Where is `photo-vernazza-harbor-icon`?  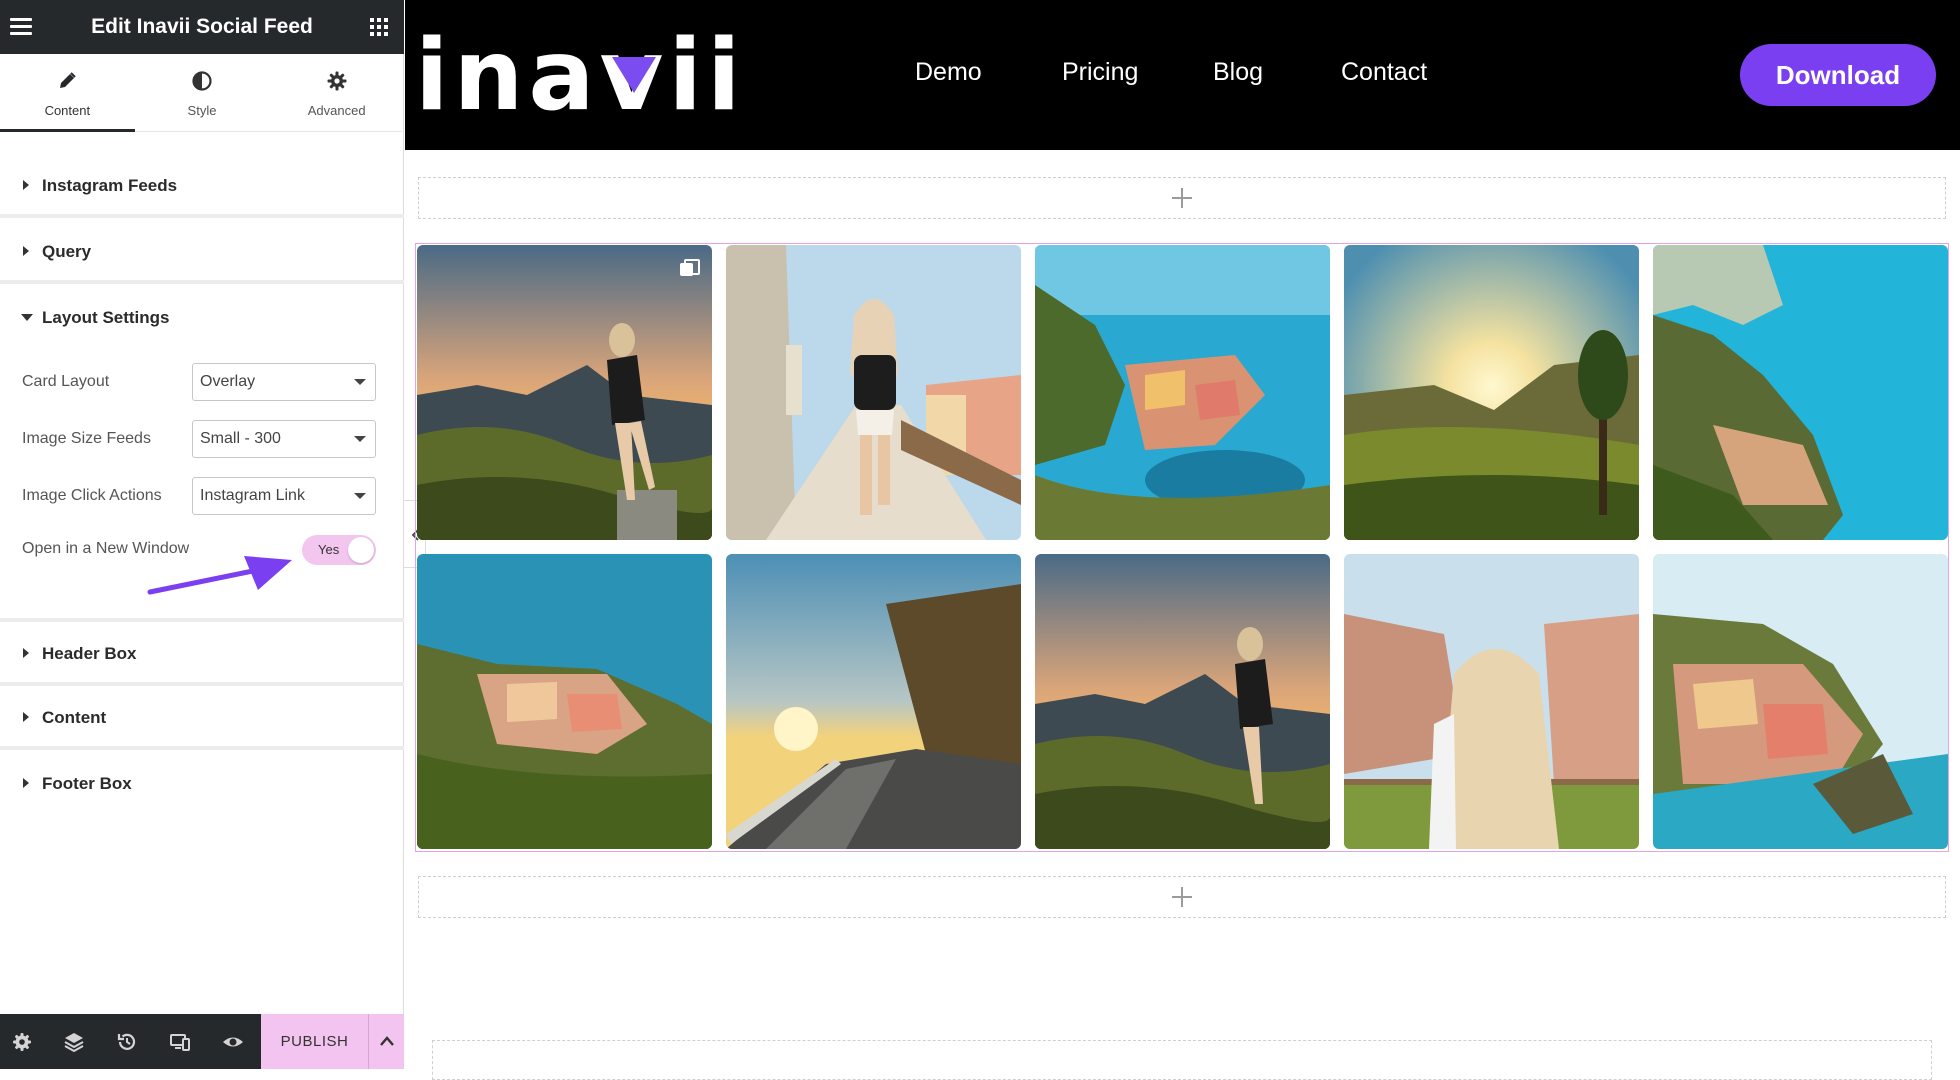 photo-vernazza-harbor-icon is located at coordinates (1182, 392).